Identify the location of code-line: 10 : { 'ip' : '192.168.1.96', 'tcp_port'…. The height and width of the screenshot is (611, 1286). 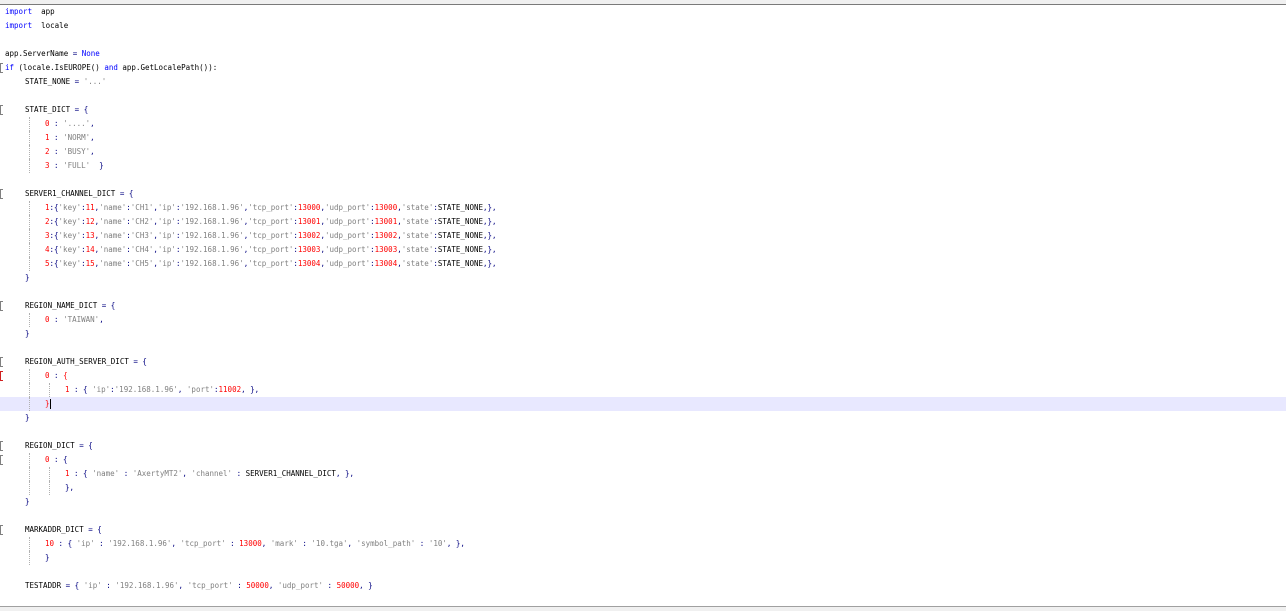
(643, 544).